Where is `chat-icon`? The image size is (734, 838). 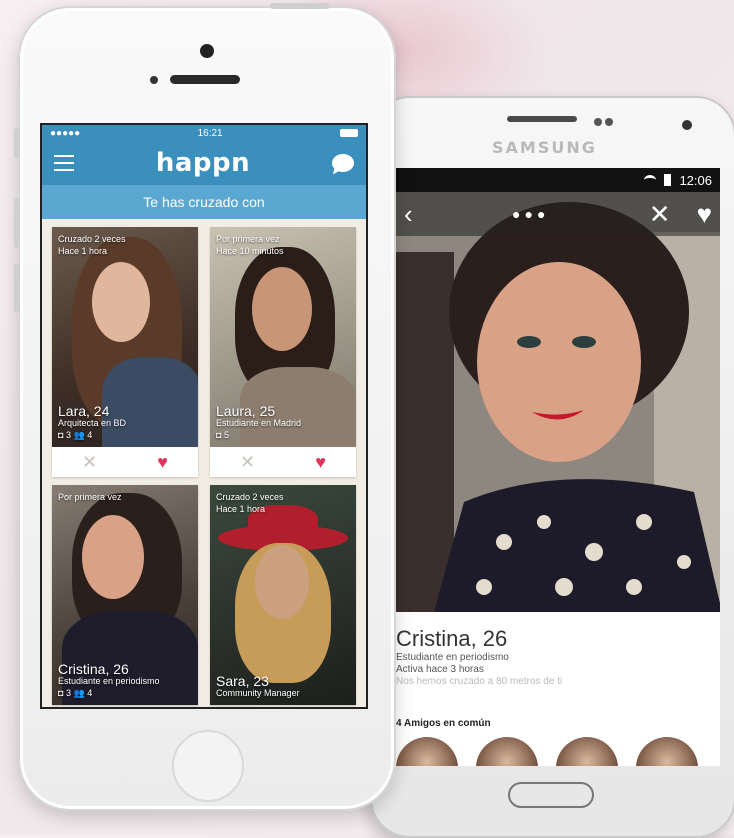 chat-icon is located at coordinates (342, 163).